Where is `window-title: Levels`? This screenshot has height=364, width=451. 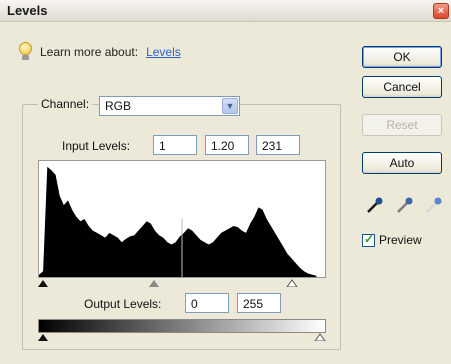 window-title: Levels is located at coordinates (27, 10).